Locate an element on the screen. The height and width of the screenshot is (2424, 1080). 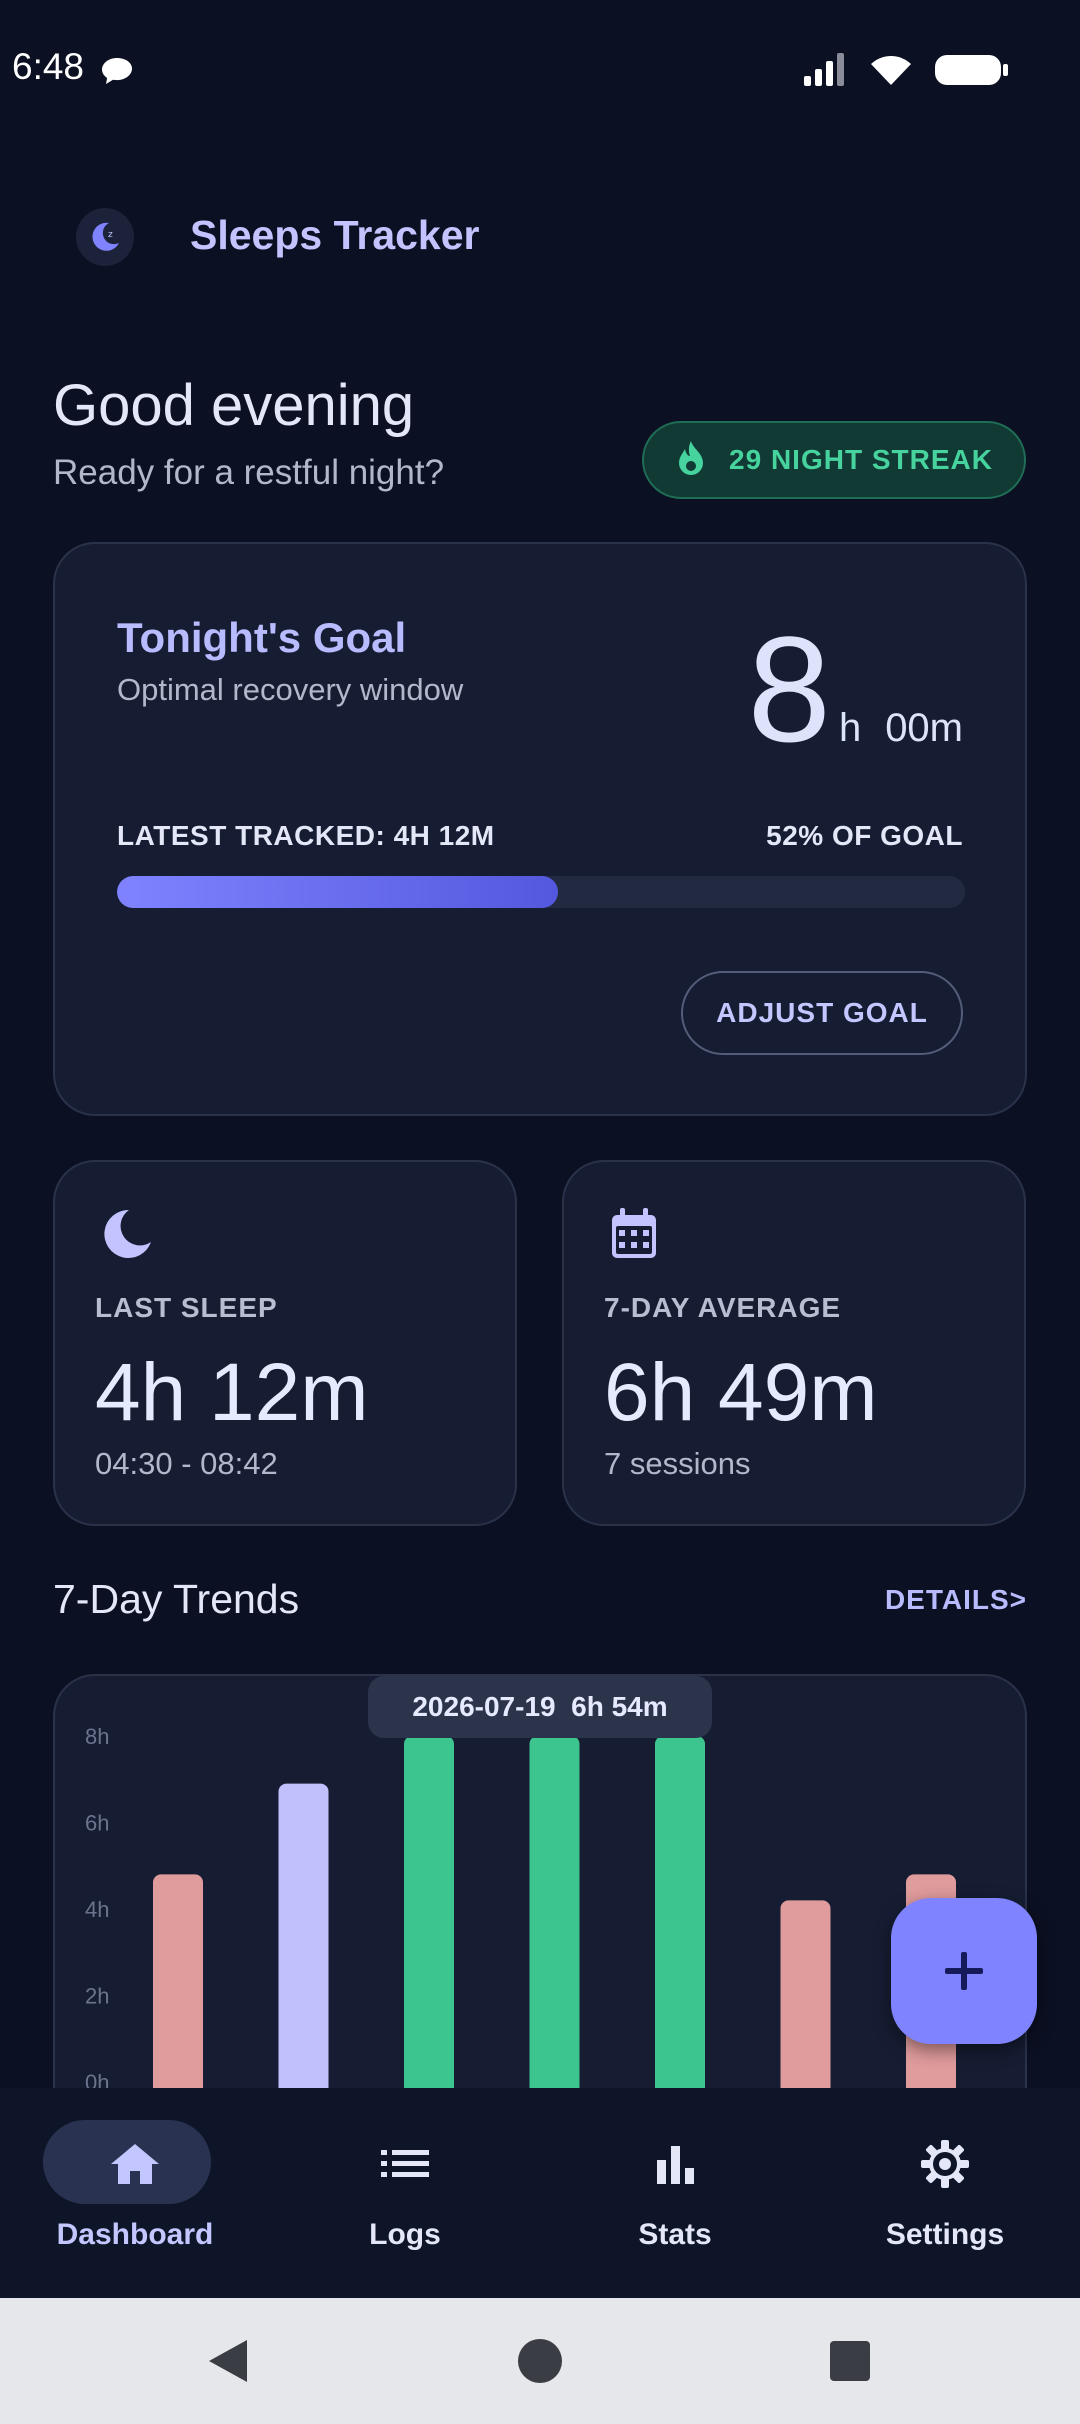
message-notification-icon is located at coordinates (117, 73).